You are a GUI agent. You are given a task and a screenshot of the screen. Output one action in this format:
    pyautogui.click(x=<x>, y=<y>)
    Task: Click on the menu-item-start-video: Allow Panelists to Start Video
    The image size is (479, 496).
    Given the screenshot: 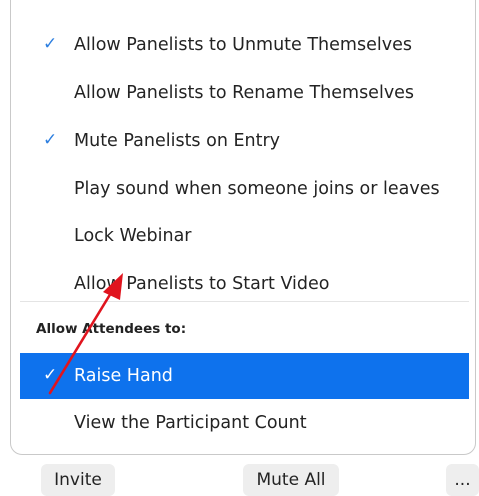 What is the action you would take?
    pyautogui.click(x=243, y=284)
    